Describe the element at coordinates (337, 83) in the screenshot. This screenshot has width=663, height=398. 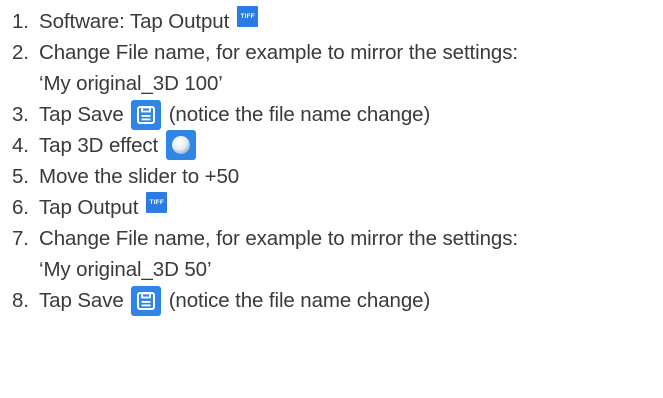
I see `step-2-continuation: ‘My original_3D 100’` at that location.